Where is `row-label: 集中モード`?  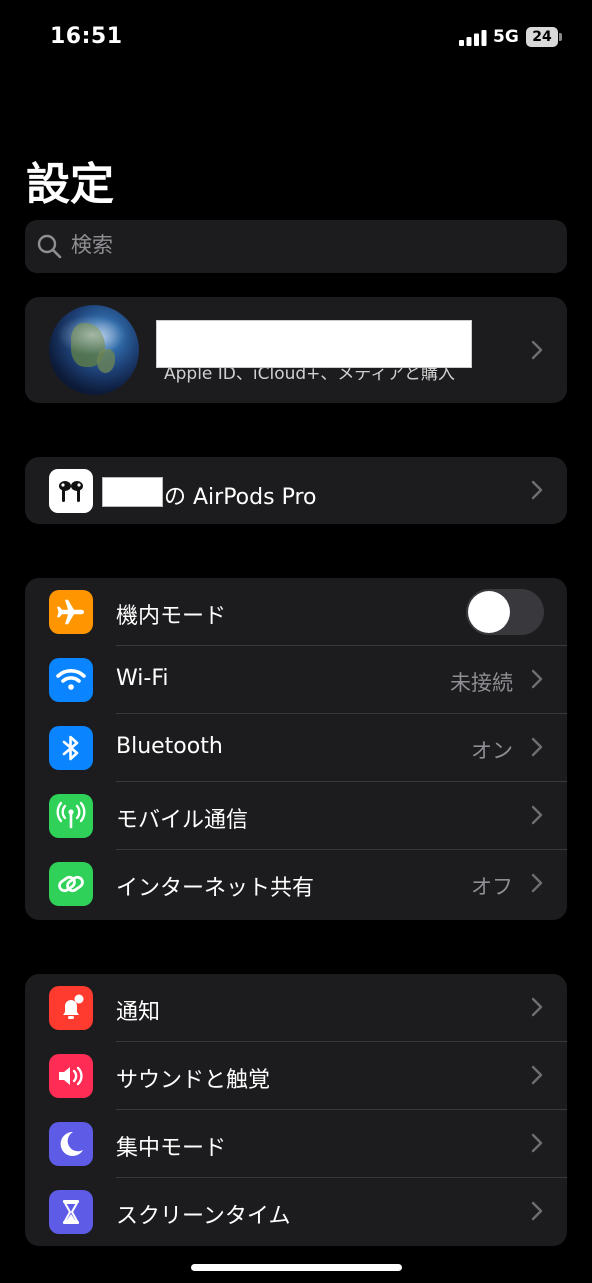 row-label: 集中モード is located at coordinates (171, 1148).